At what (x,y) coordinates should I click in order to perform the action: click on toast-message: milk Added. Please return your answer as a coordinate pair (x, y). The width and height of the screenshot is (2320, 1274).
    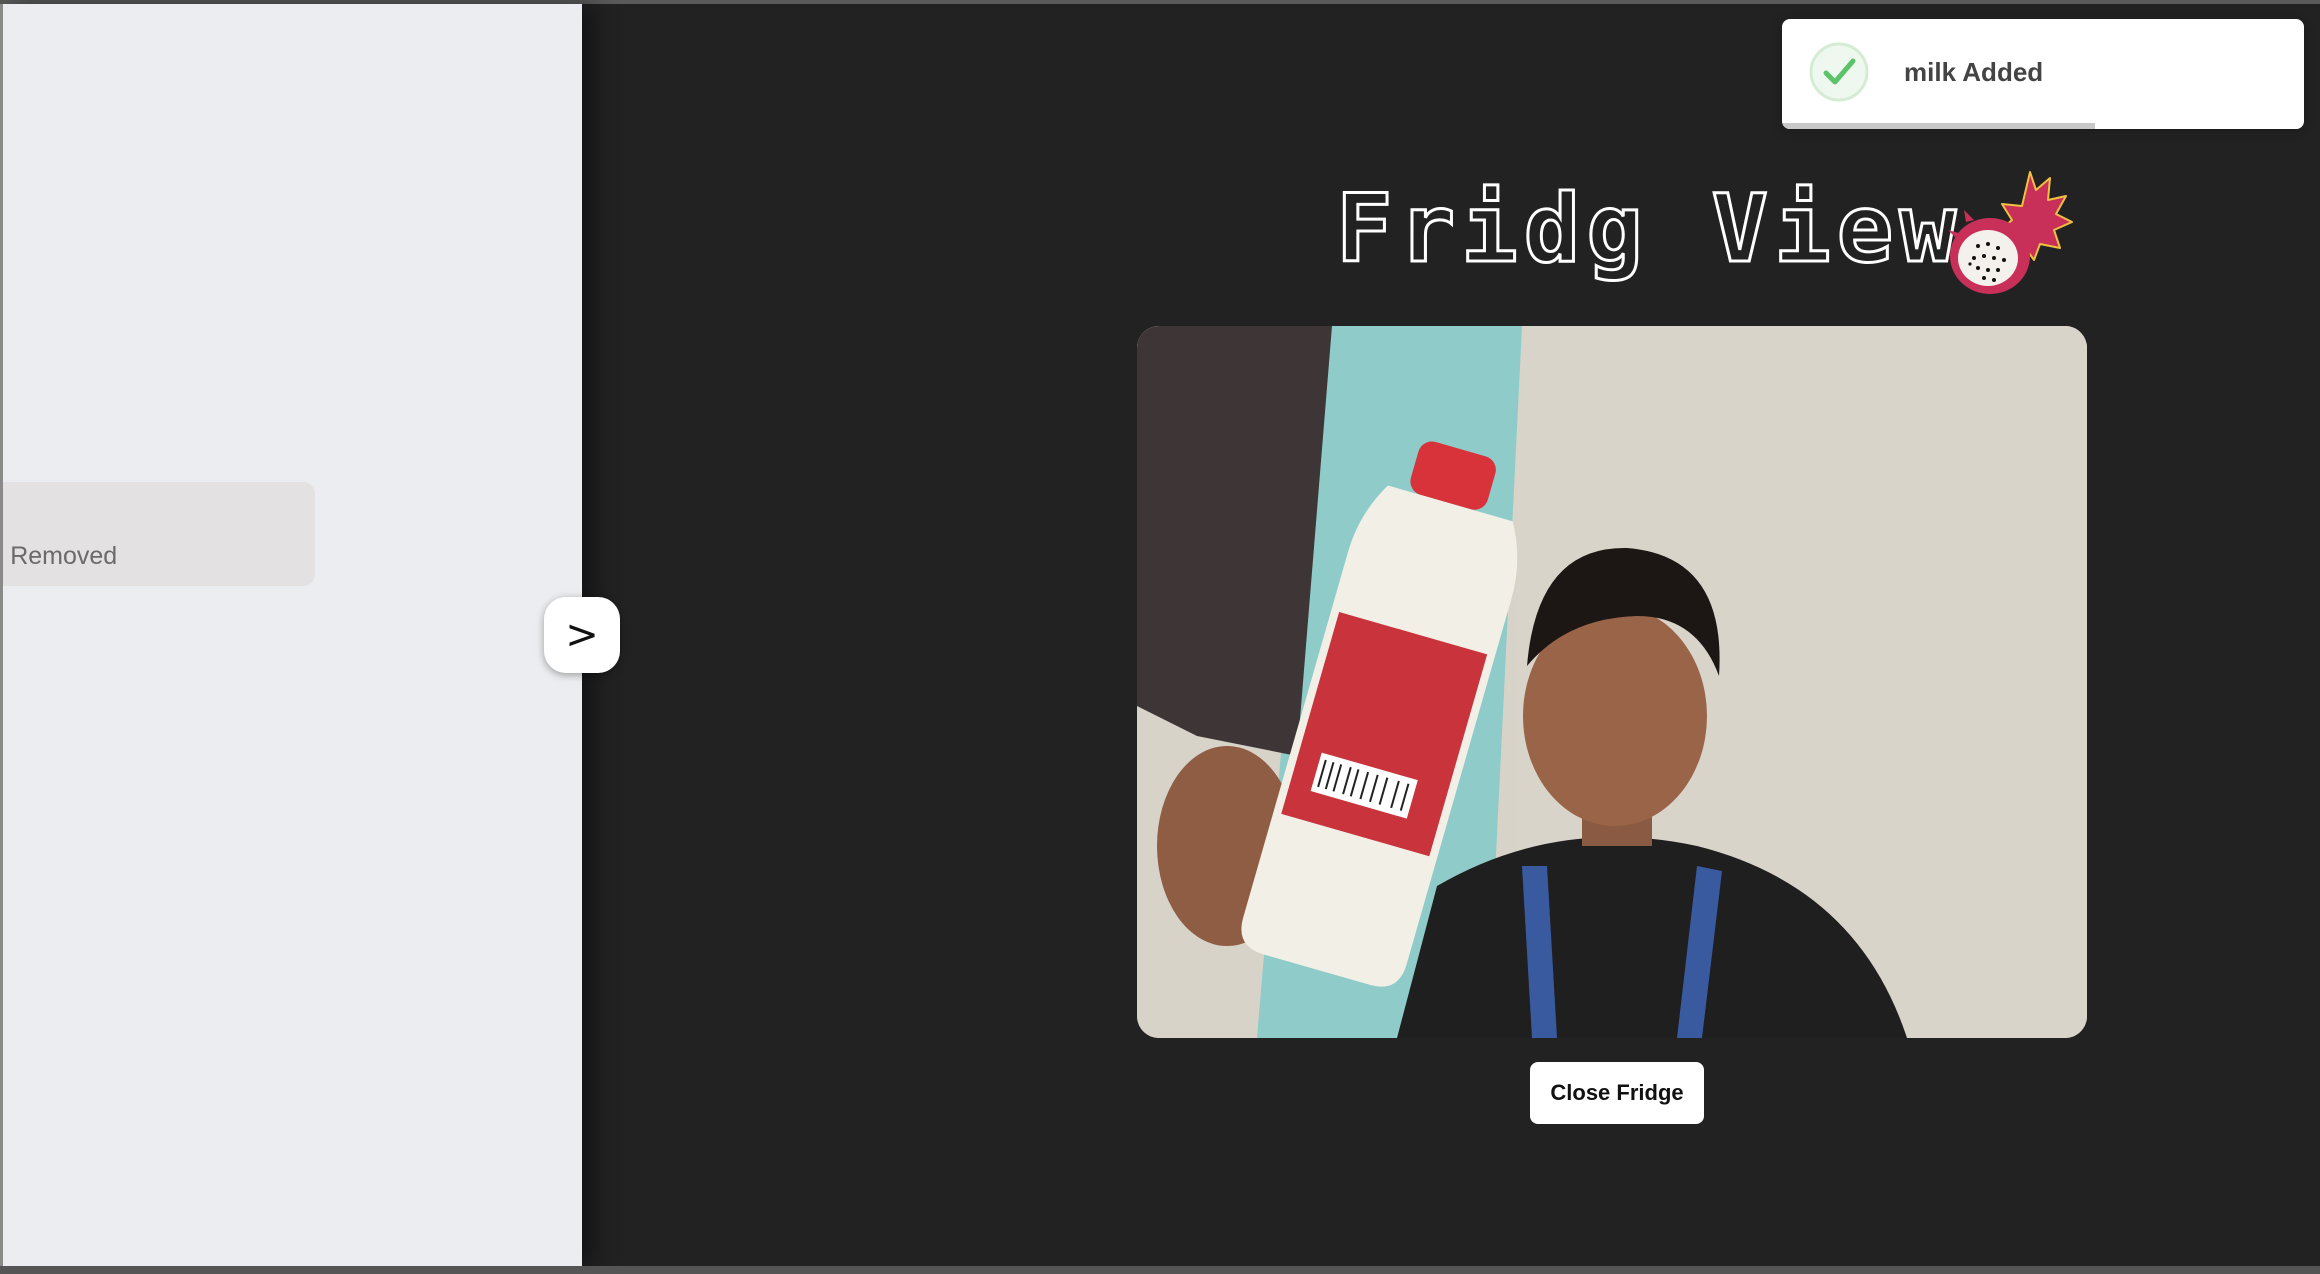
    Looking at the image, I should click on (1974, 72).